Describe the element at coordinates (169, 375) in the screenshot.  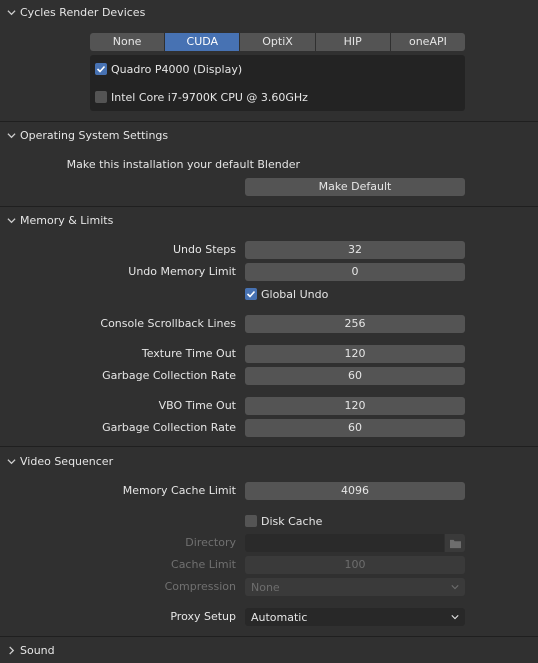
I see `gc-rate-label: Garbage Collection Rate` at that location.